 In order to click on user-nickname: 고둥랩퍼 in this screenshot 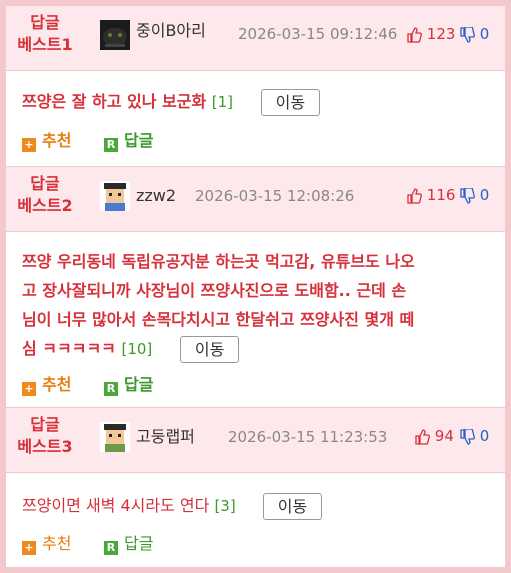, I will do `click(165, 437)`.